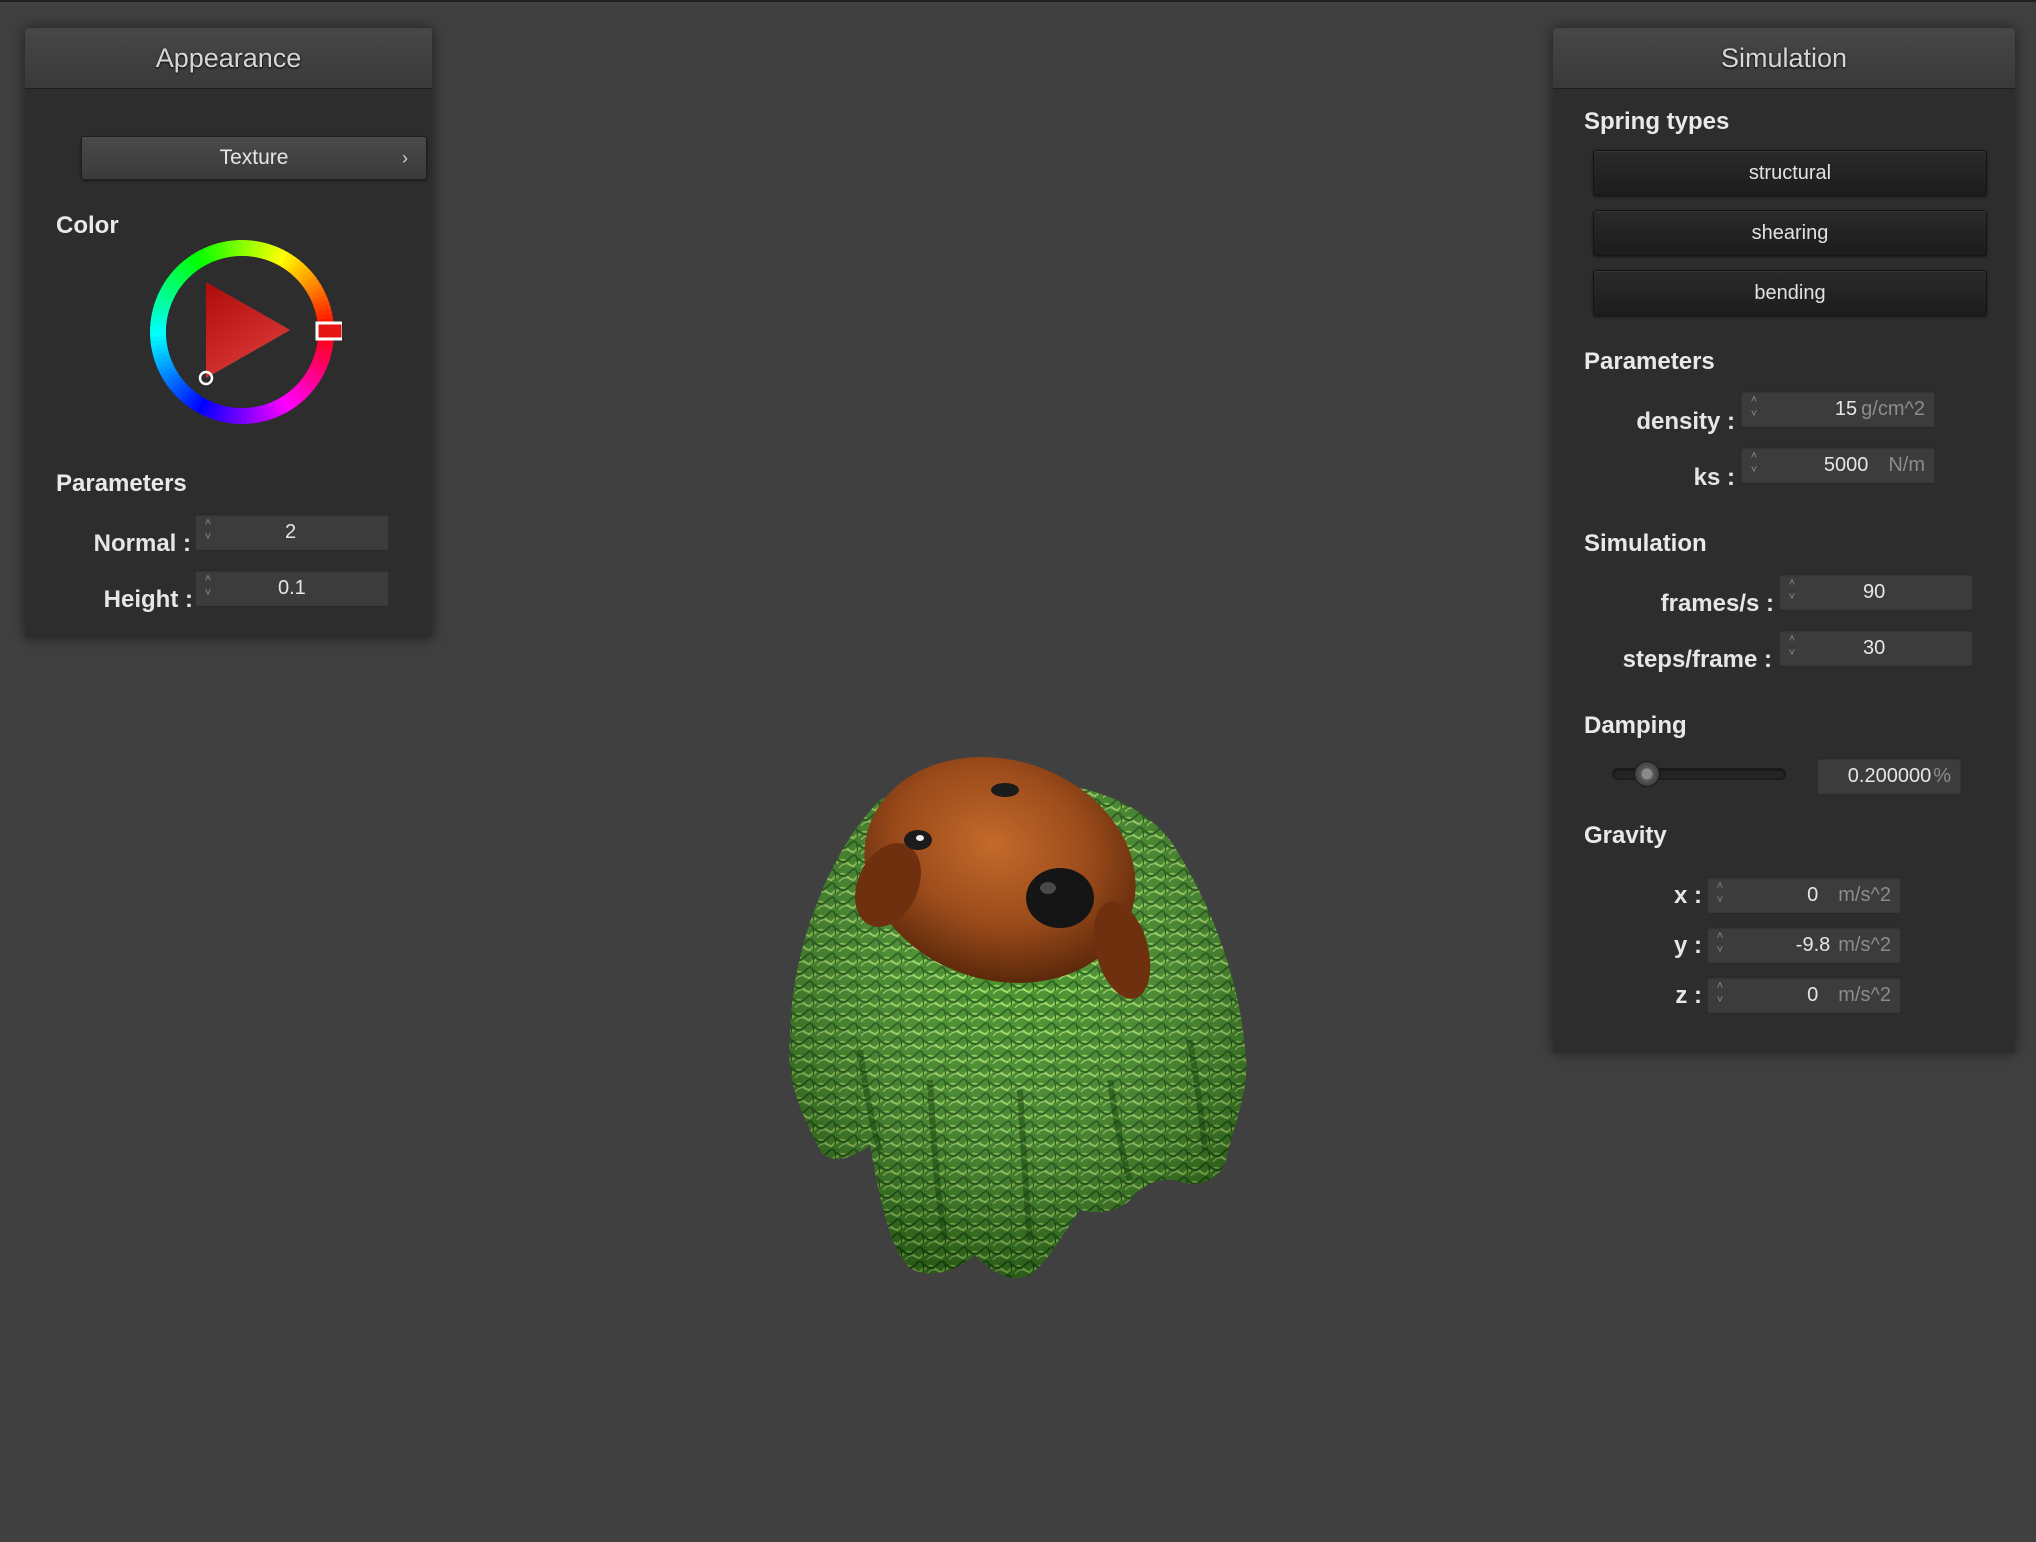 The image size is (2036, 1542). What do you see at coordinates (328, 331) in the screenshot?
I see `hue-handle` at bounding box center [328, 331].